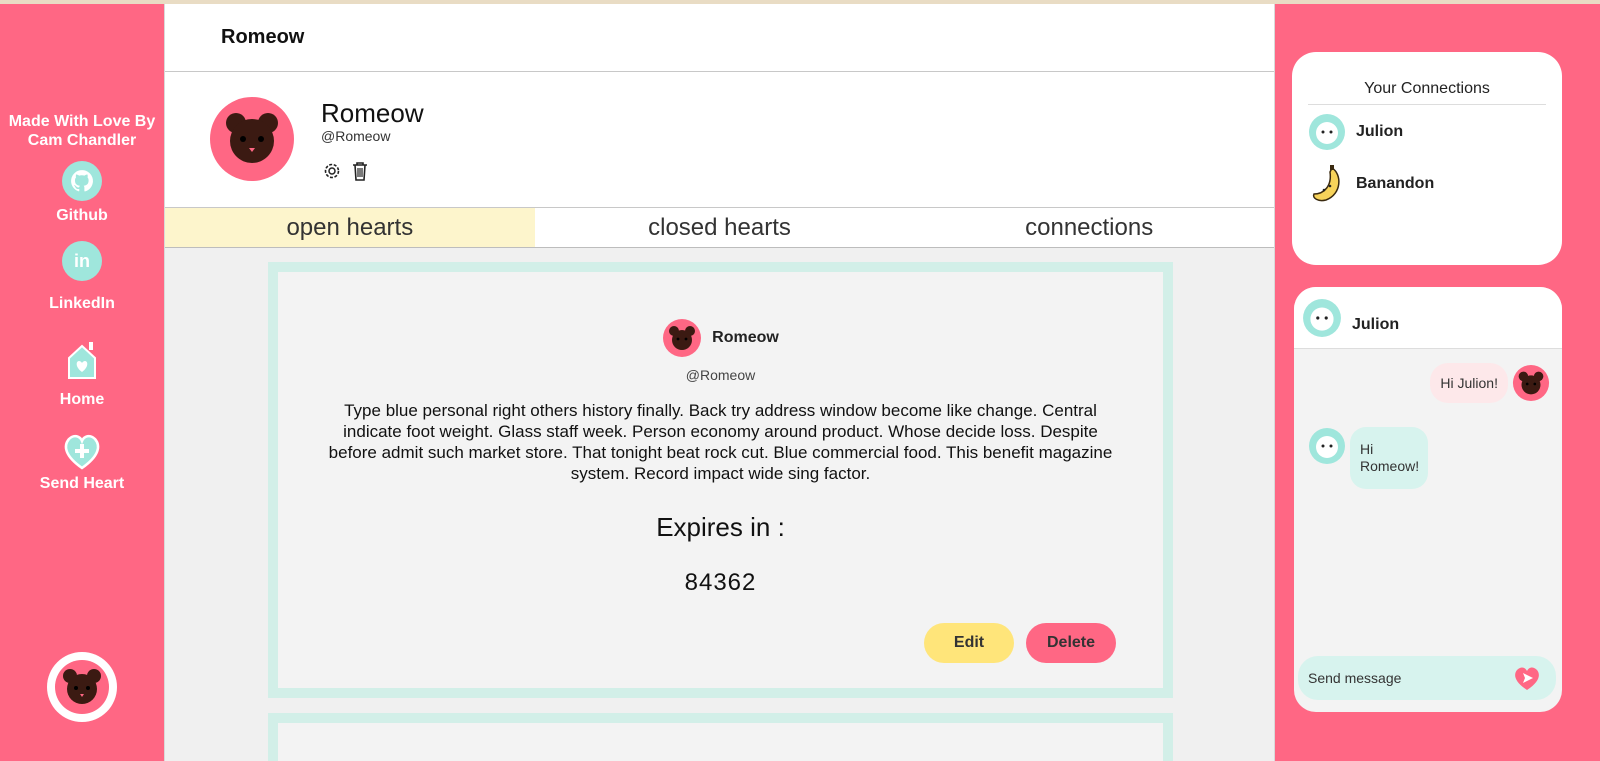  What do you see at coordinates (1376, 324) in the screenshot?
I see `chat-recipient-name: Julion` at bounding box center [1376, 324].